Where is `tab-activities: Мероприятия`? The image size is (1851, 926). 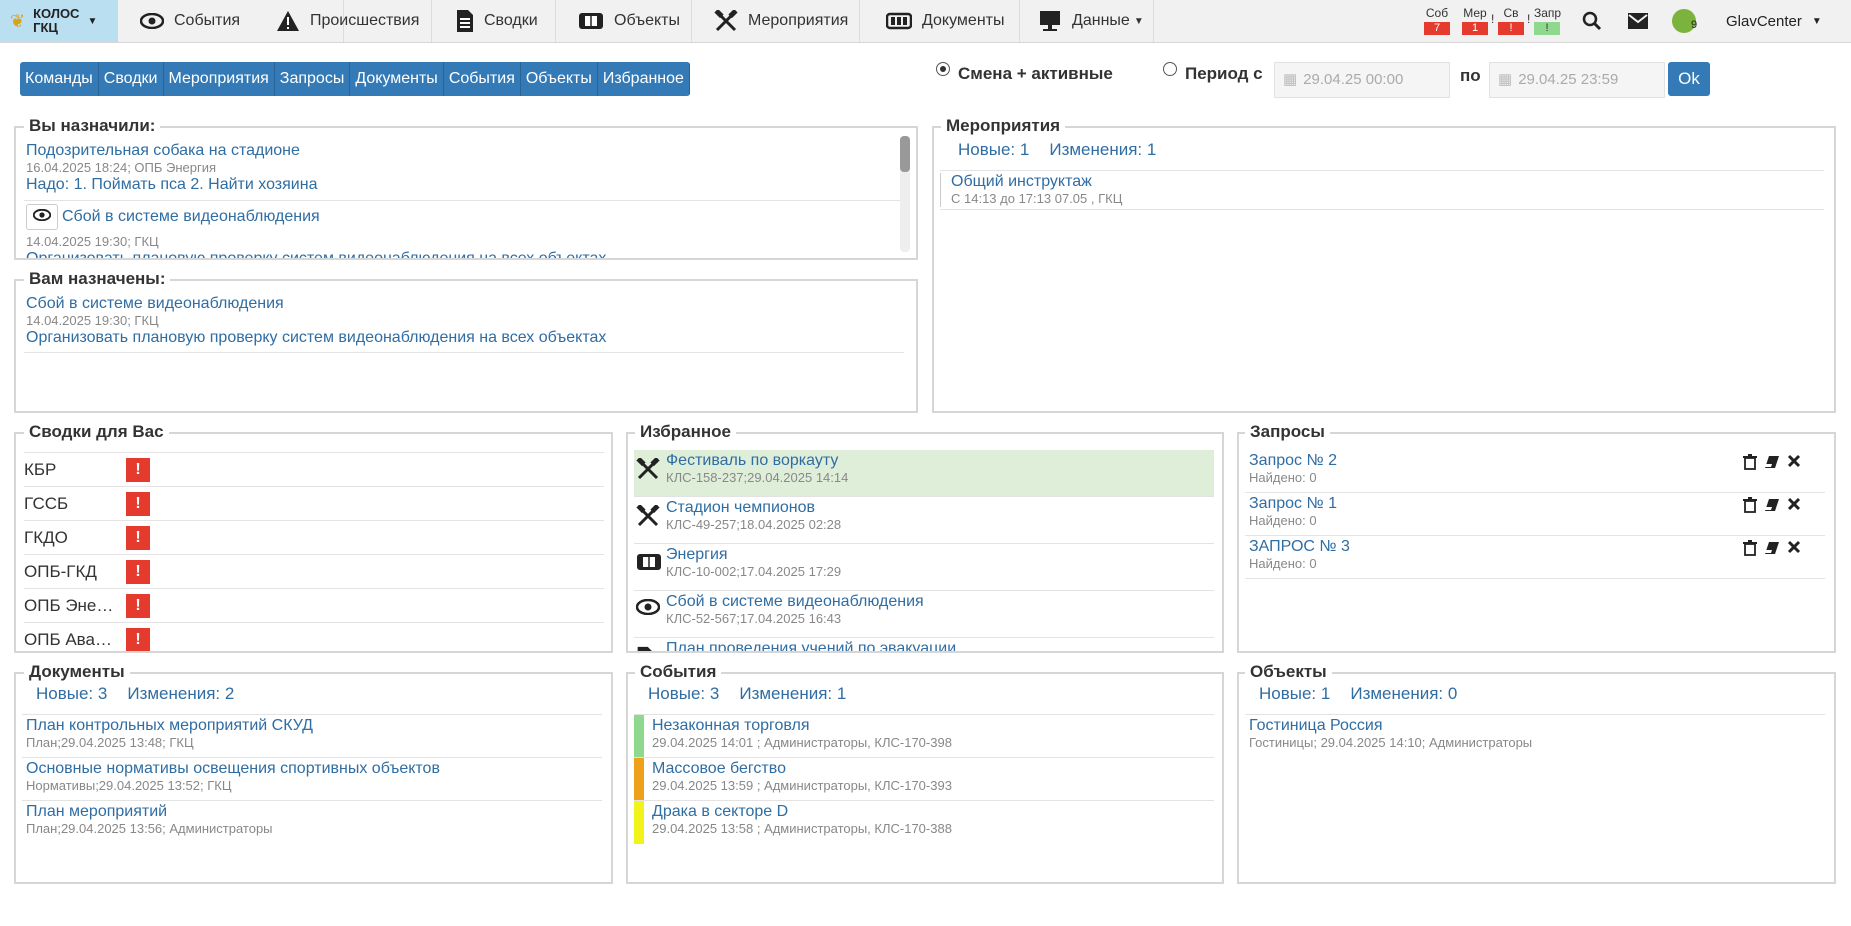 tab-activities: Мероприятия is located at coordinates (219, 79).